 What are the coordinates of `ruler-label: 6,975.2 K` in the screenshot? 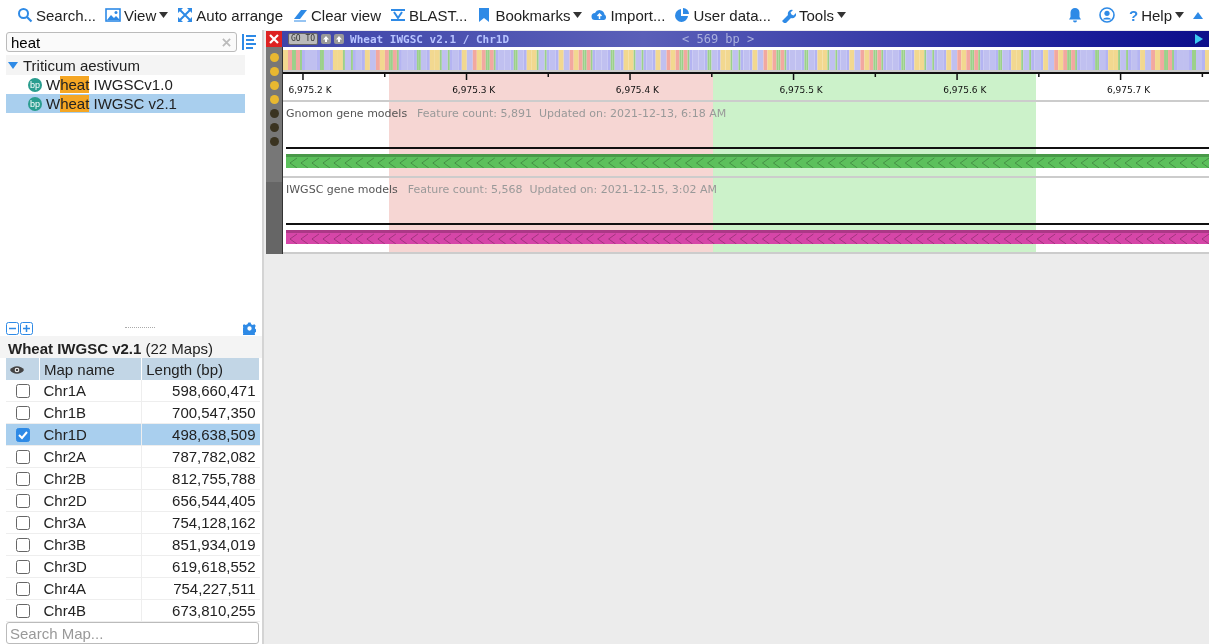 It's located at (310, 90).